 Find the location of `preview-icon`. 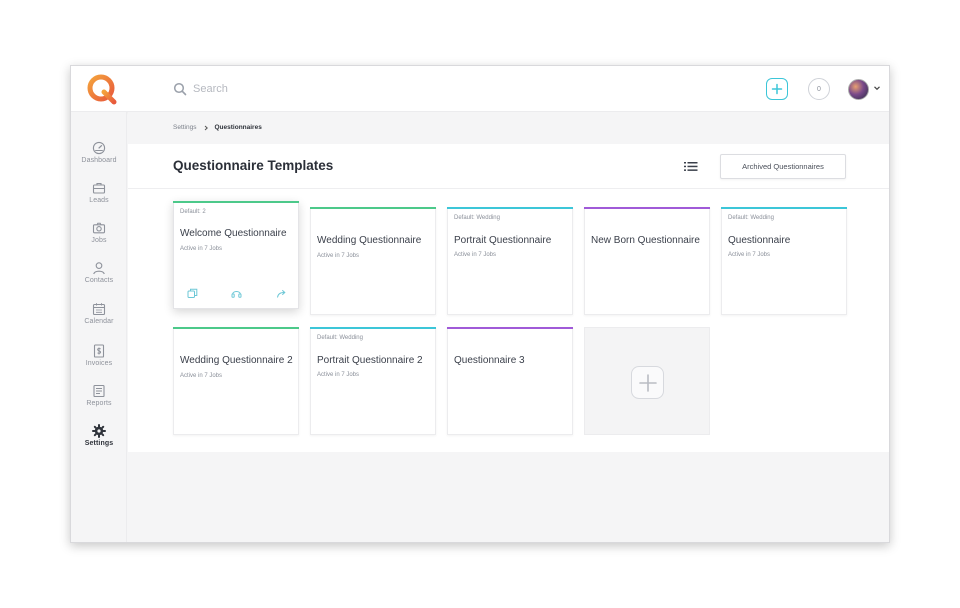

preview-icon is located at coordinates (236, 293).